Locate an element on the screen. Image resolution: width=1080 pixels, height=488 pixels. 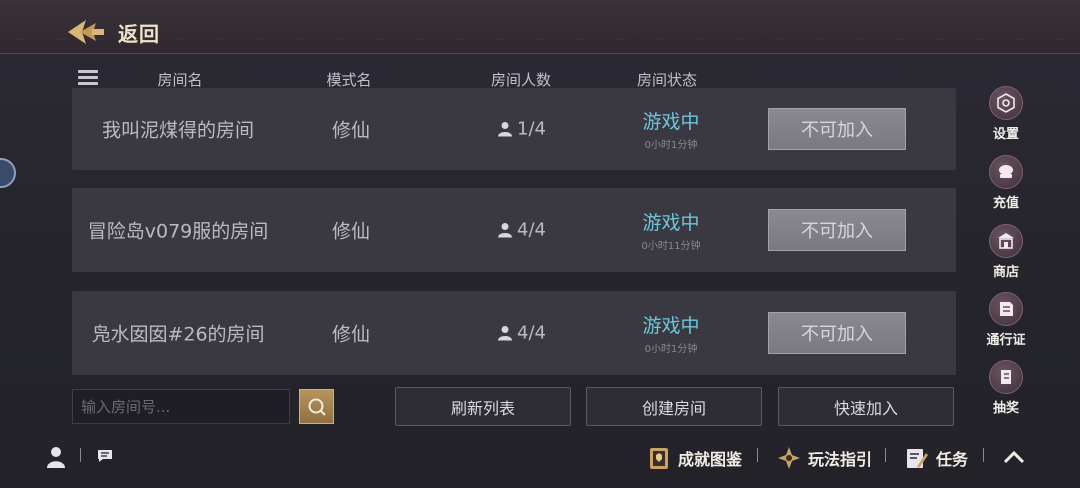
room-row: 我叫泥煤得的房间 修仙 1/4 游戏中 0小时1分钟 不可加入 is located at coordinates (514, 129).